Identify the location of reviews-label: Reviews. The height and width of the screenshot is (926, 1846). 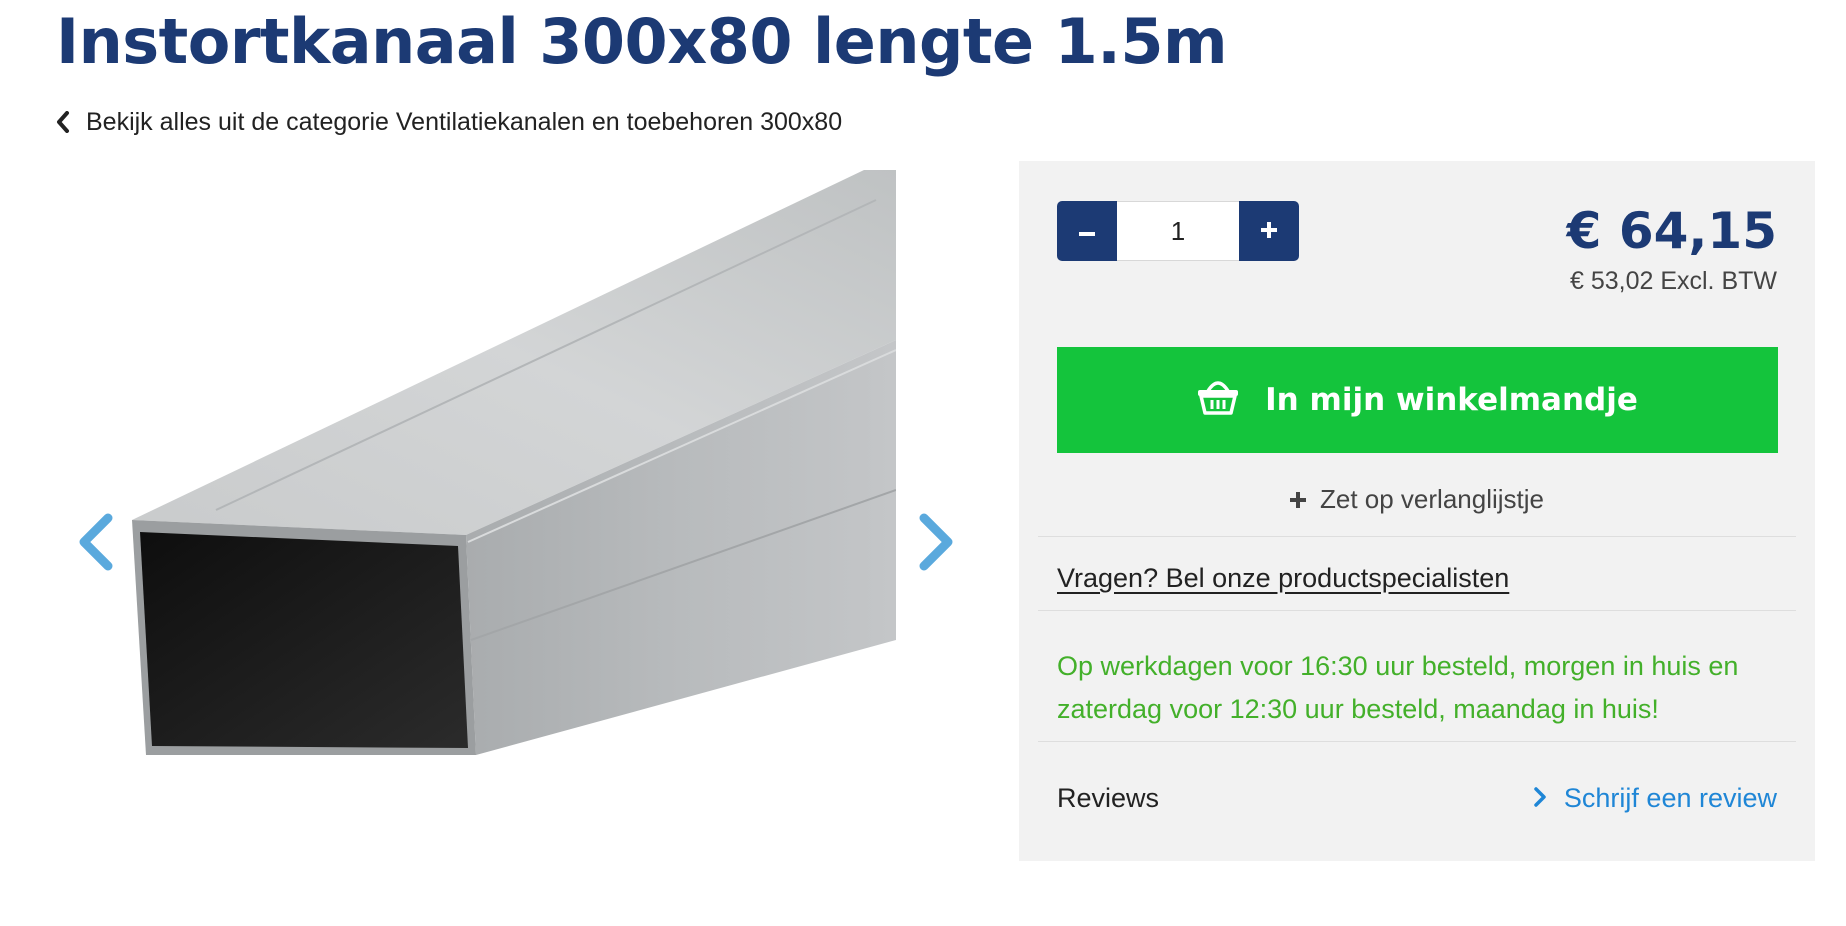
(1108, 798).